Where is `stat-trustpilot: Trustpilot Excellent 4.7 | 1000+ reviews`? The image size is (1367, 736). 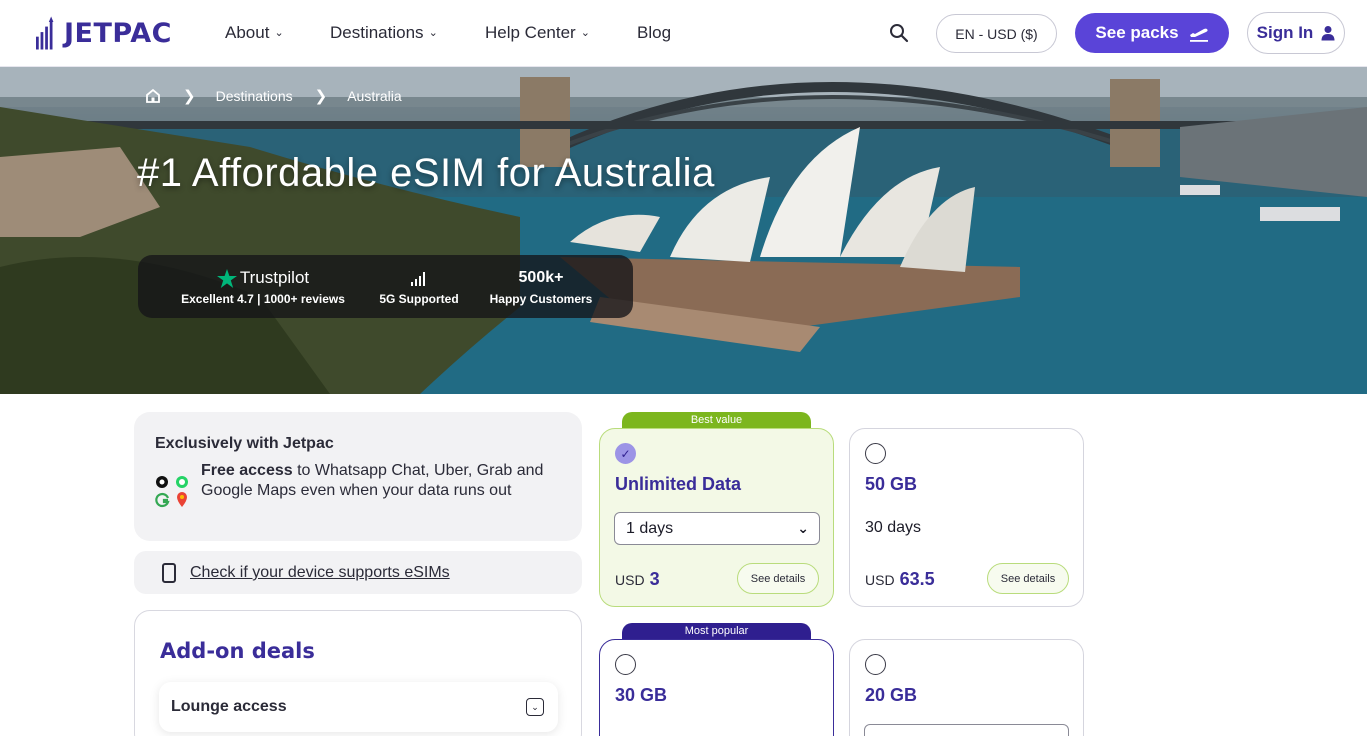
stat-trustpilot: Trustpilot Excellent 4.7 | 1000+ reviews is located at coordinates (263, 286).